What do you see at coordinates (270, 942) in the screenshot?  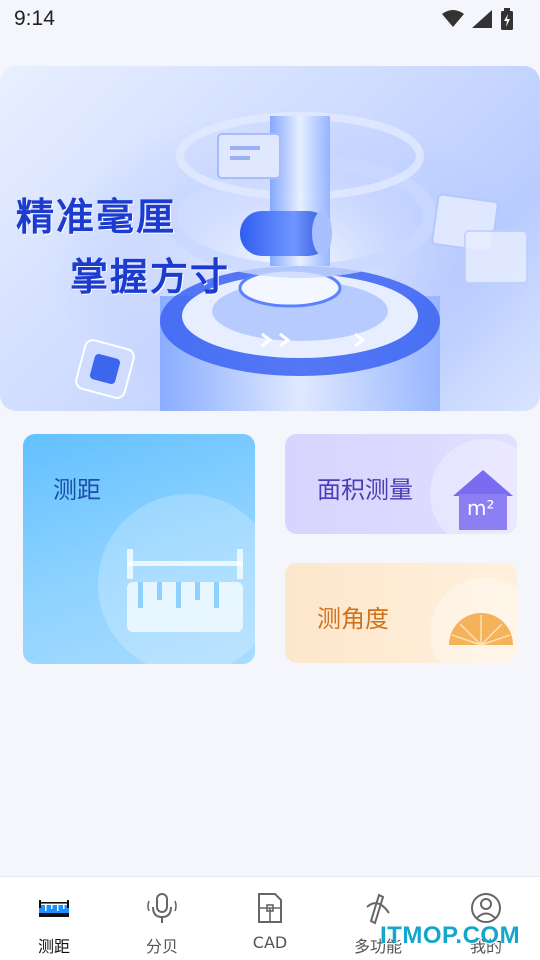 I see `nav-label: CAD` at bounding box center [270, 942].